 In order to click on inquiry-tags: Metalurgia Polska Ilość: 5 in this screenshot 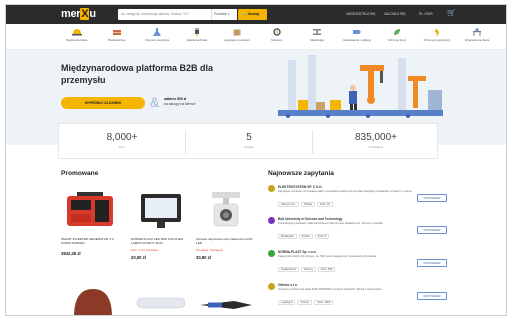, I will do `click(304, 236)`.